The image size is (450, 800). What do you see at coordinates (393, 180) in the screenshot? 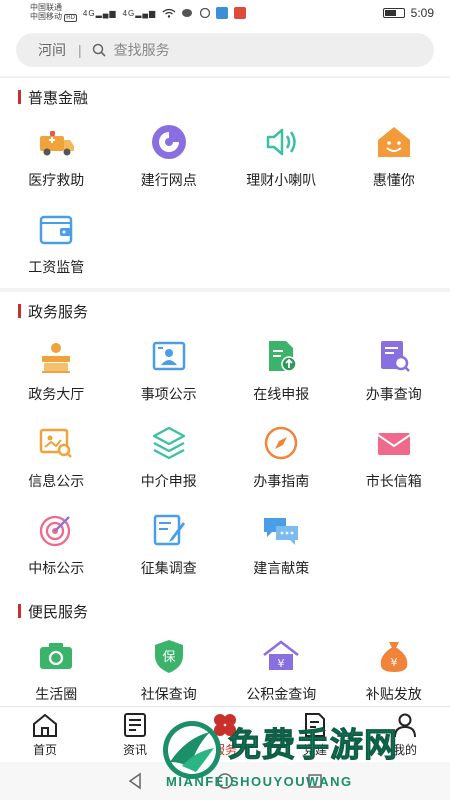
I see `service-label: 惠懂你` at bounding box center [393, 180].